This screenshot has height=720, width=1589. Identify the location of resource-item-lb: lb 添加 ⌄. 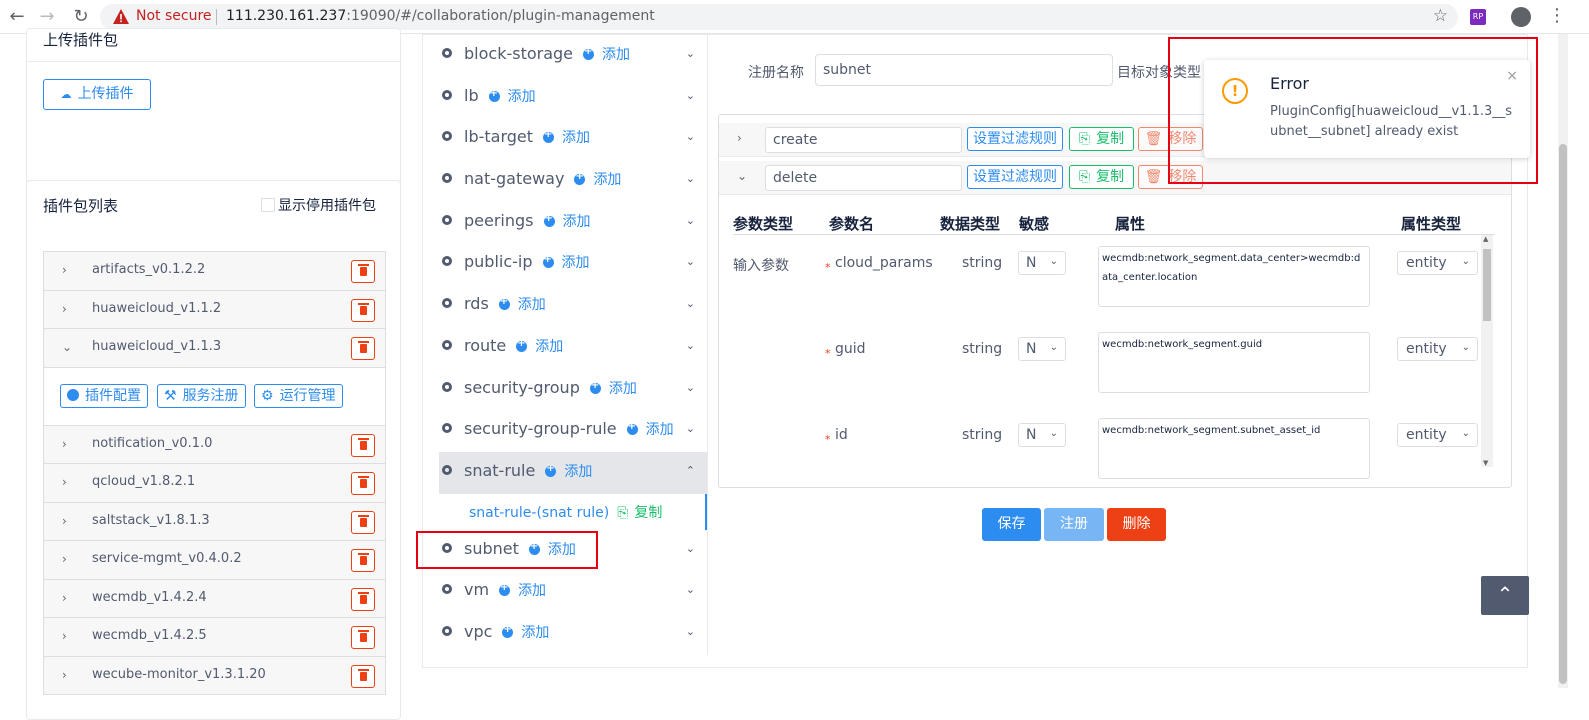
(573, 98).